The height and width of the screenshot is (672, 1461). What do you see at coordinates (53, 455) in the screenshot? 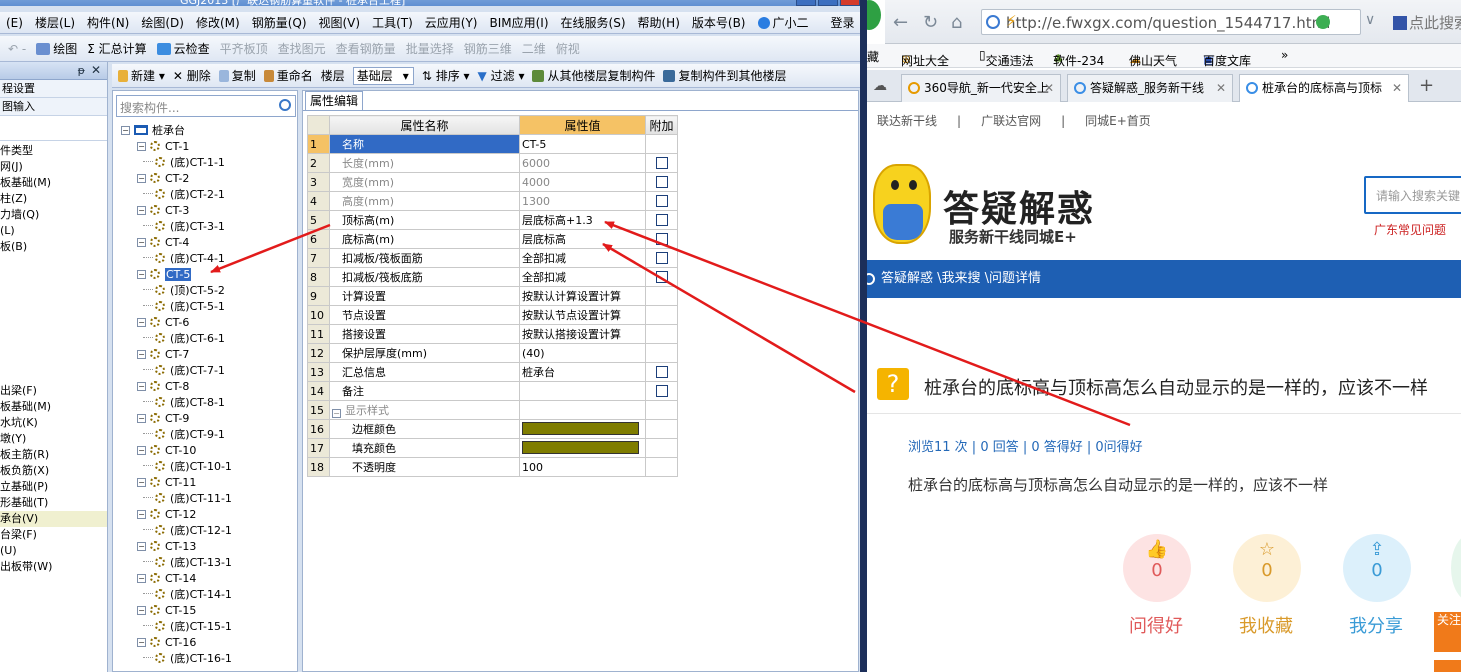
I see `component-type-item: 板主筋(R)` at bounding box center [53, 455].